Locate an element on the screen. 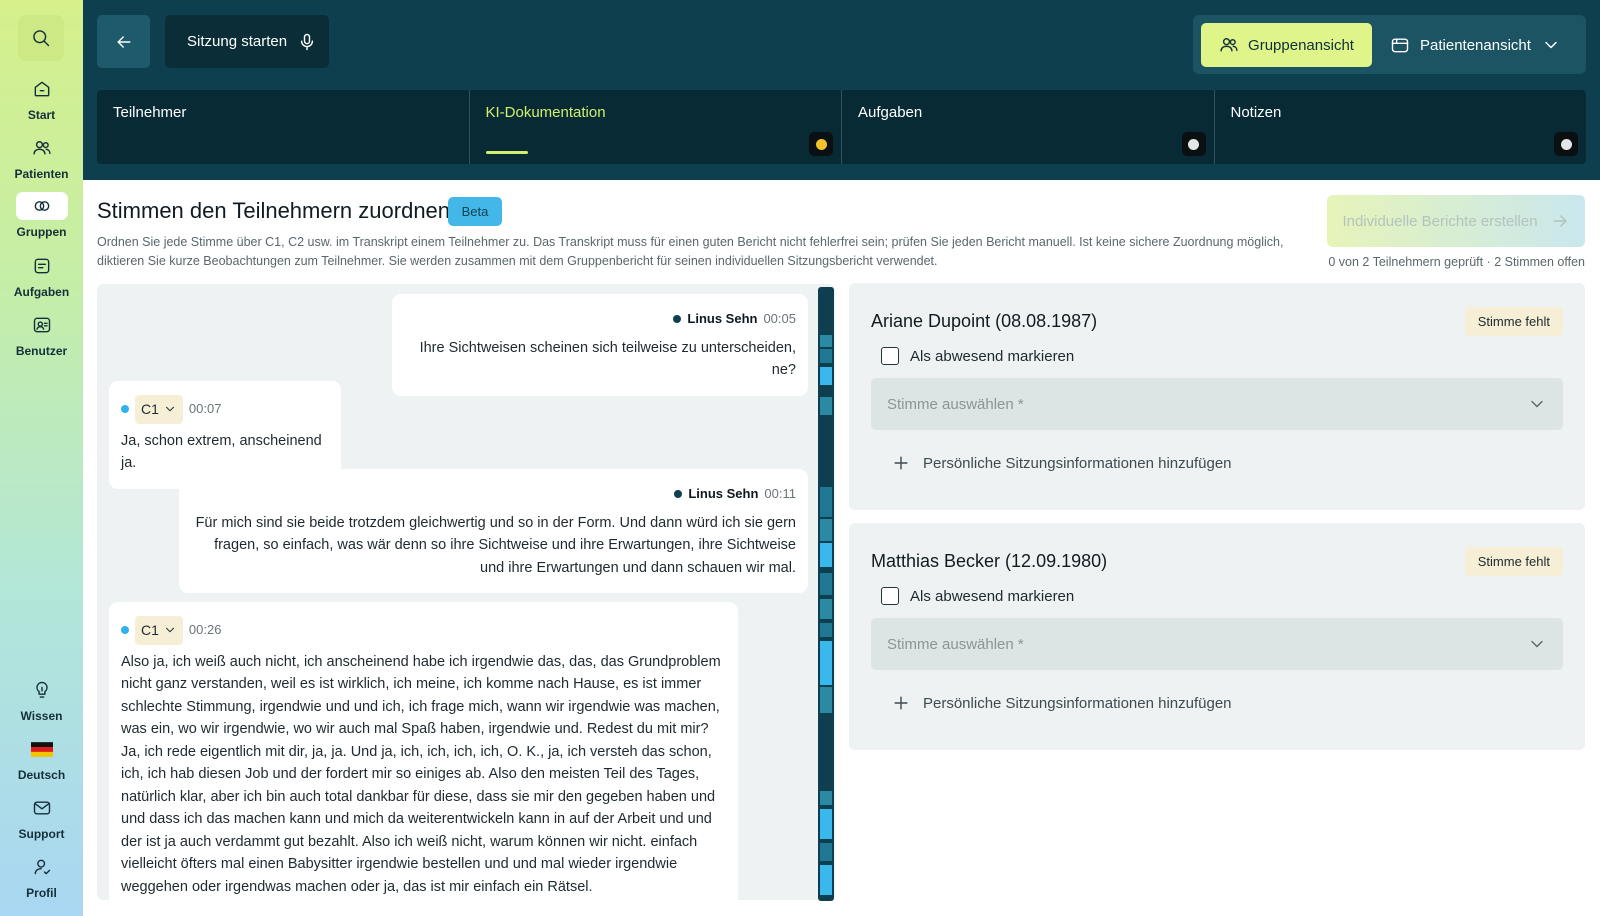 This screenshot has width=1600, height=916. profile-icon is located at coordinates (42, 867).